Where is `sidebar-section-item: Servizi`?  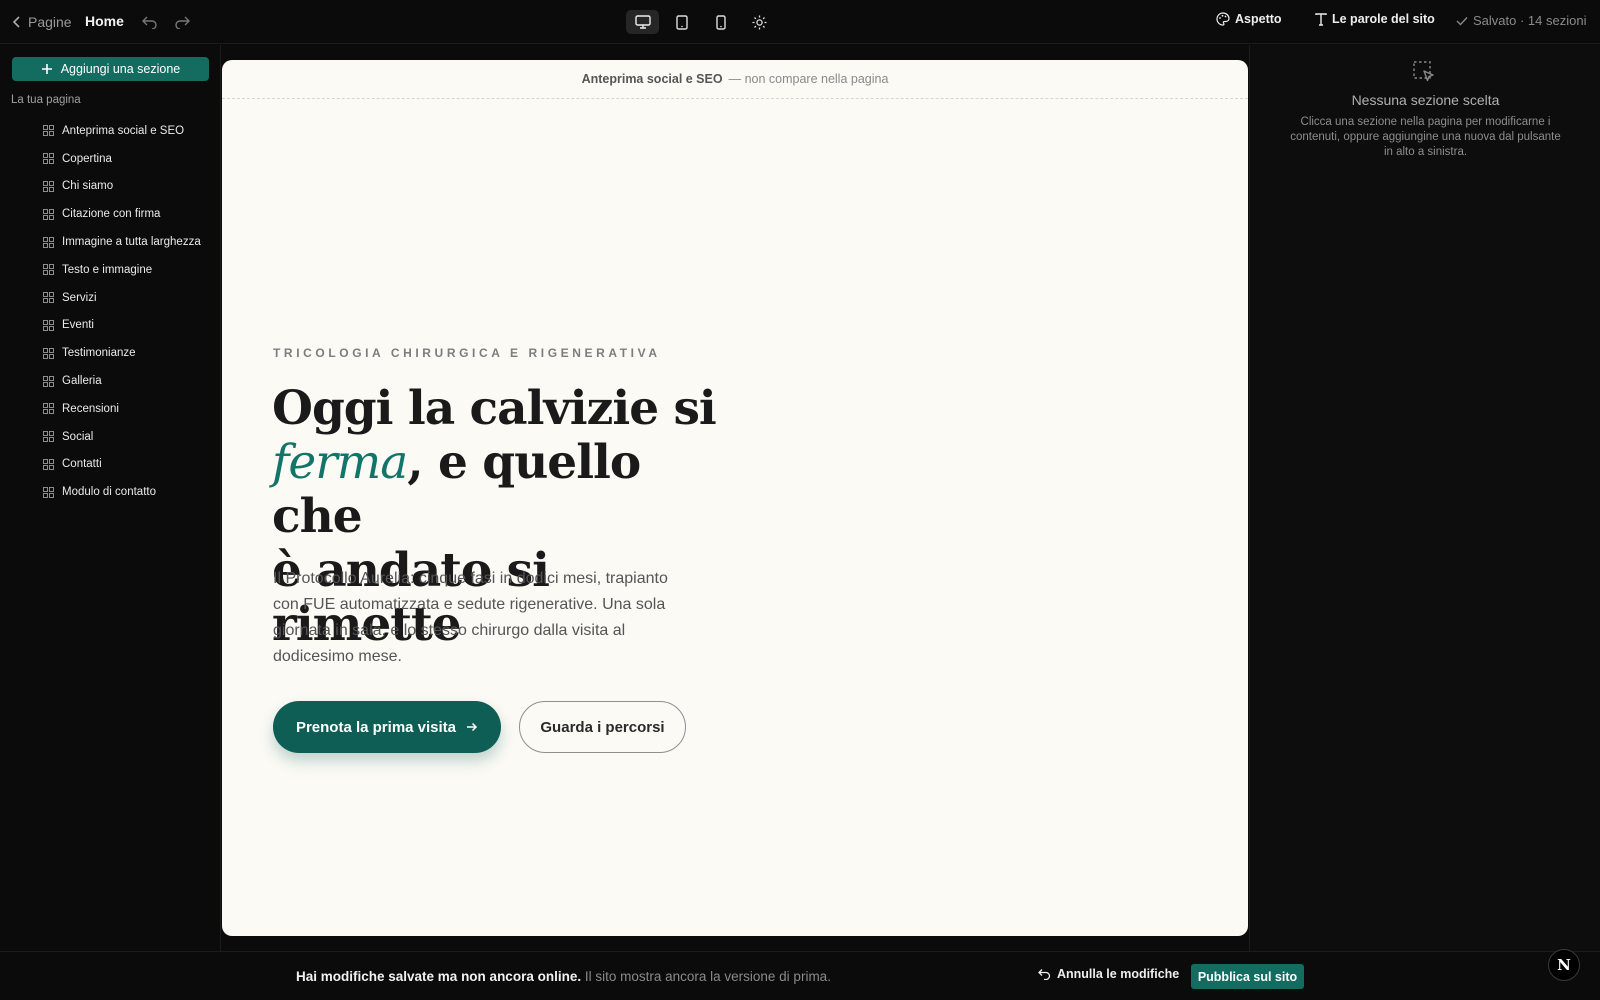
sidebar-section-item: Servizi is located at coordinates (110, 298).